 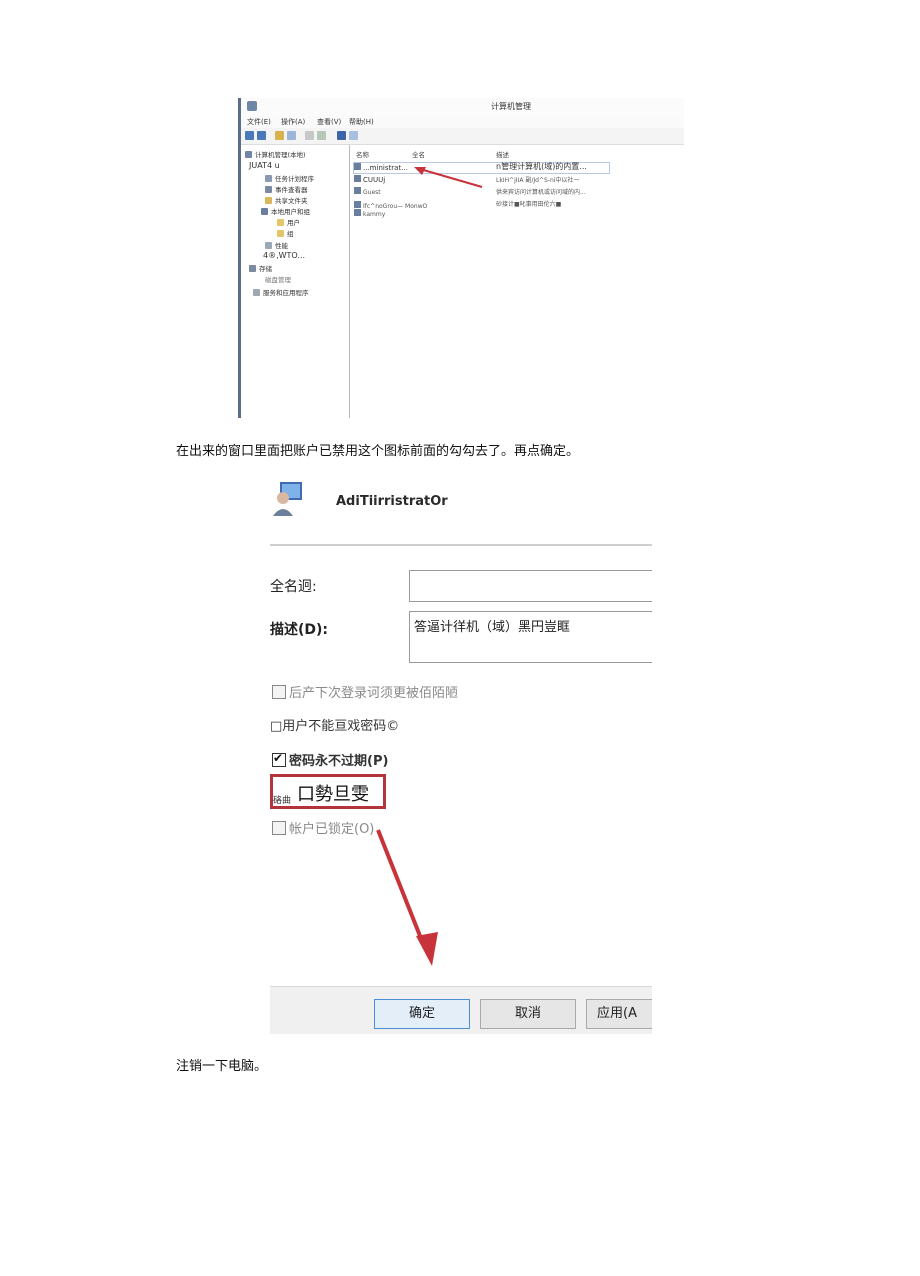 I want to click on users-icon, so click(x=264, y=211).